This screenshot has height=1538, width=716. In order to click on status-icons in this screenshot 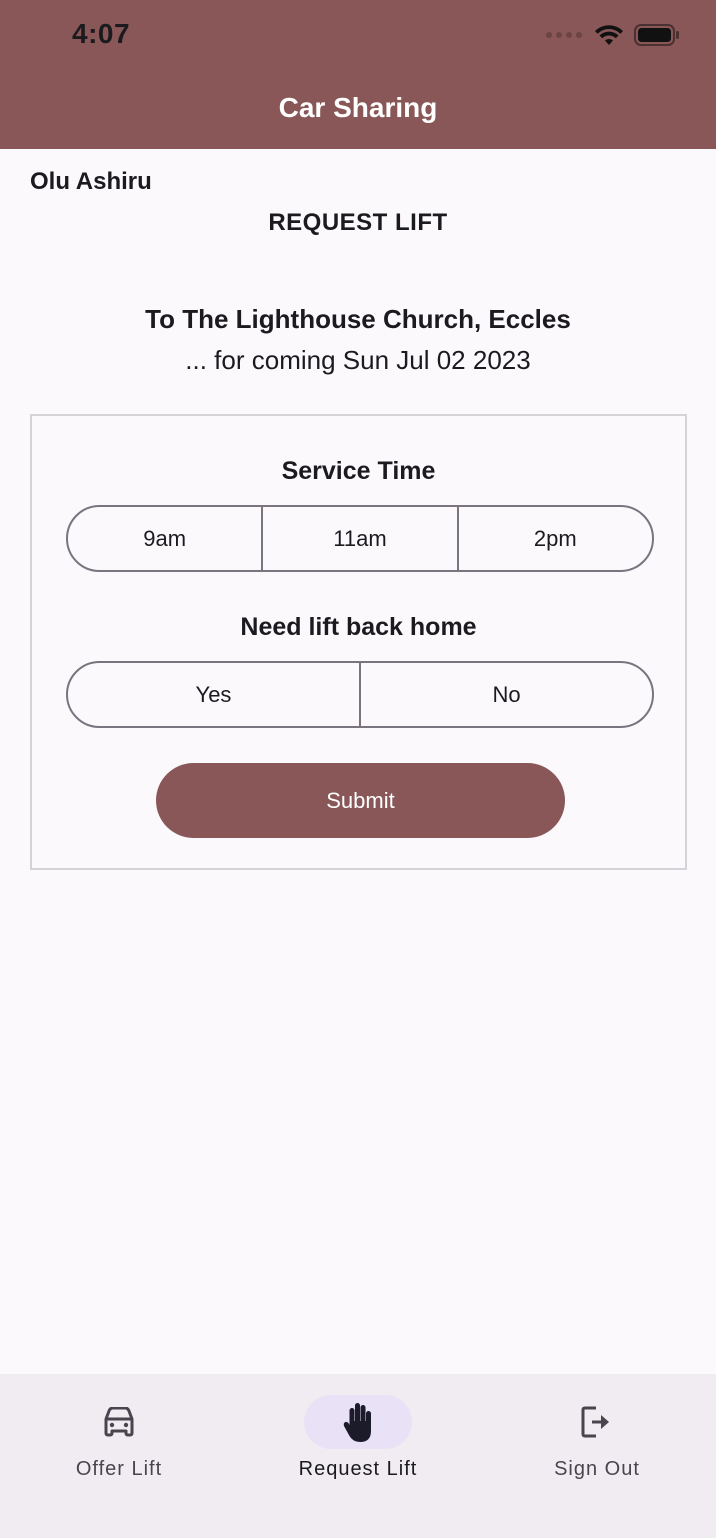, I will do `click(613, 35)`.